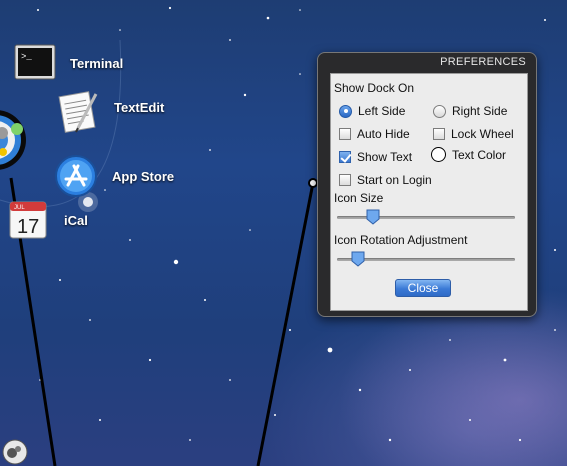 The height and width of the screenshot is (466, 567). Describe the element at coordinates (15, 452) in the screenshot. I see `bottom-dock-app-icon` at that location.